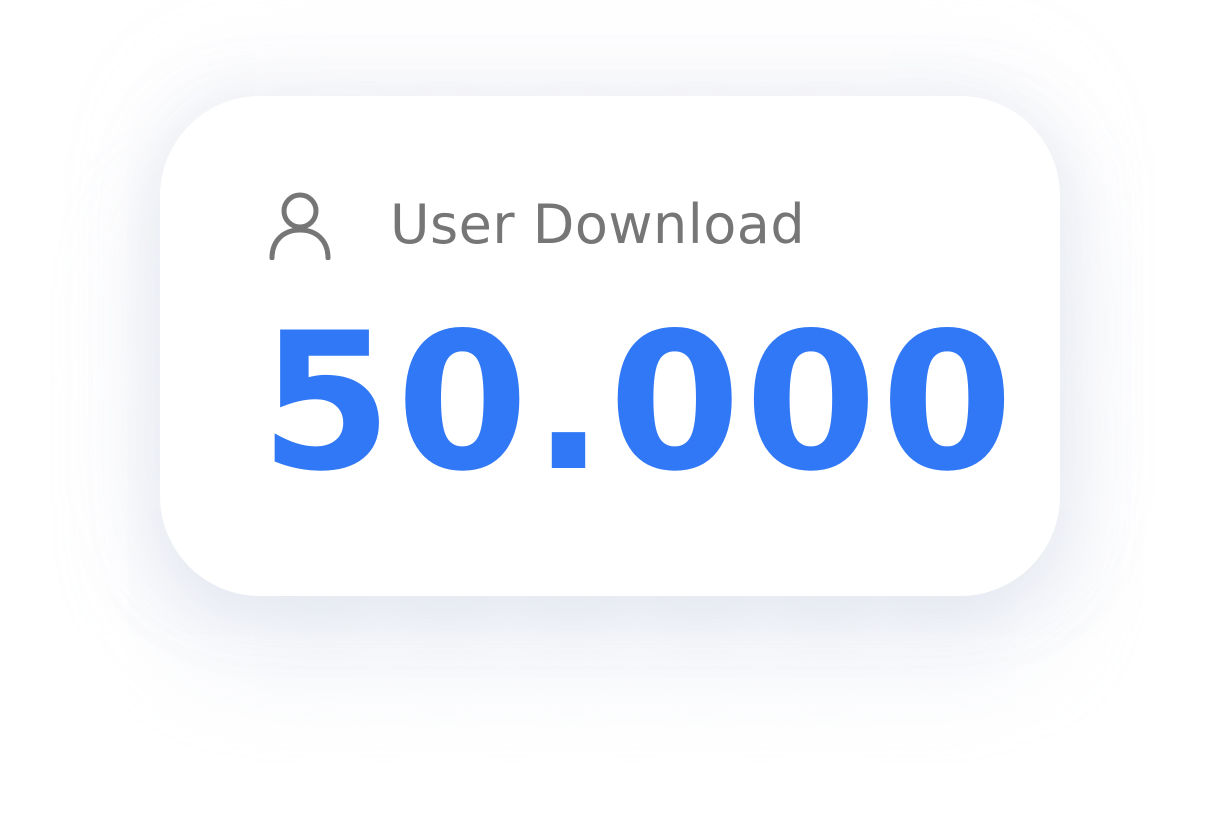 The width and height of the screenshot is (1220, 820). Describe the element at coordinates (598, 224) in the screenshot. I see `stat-label: User Download` at that location.